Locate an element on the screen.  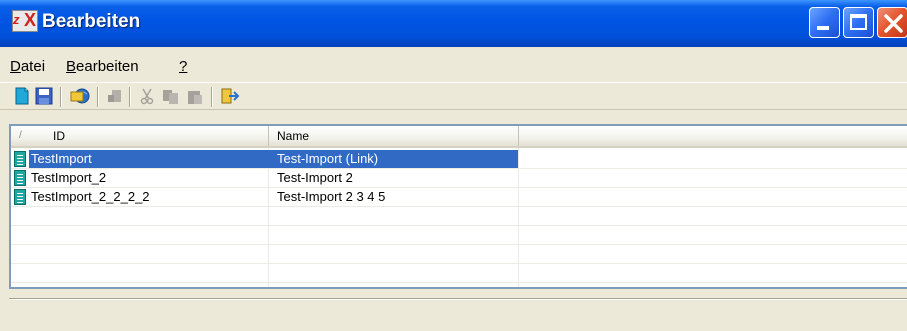
menu-datei: Datei is located at coordinates (27, 66).